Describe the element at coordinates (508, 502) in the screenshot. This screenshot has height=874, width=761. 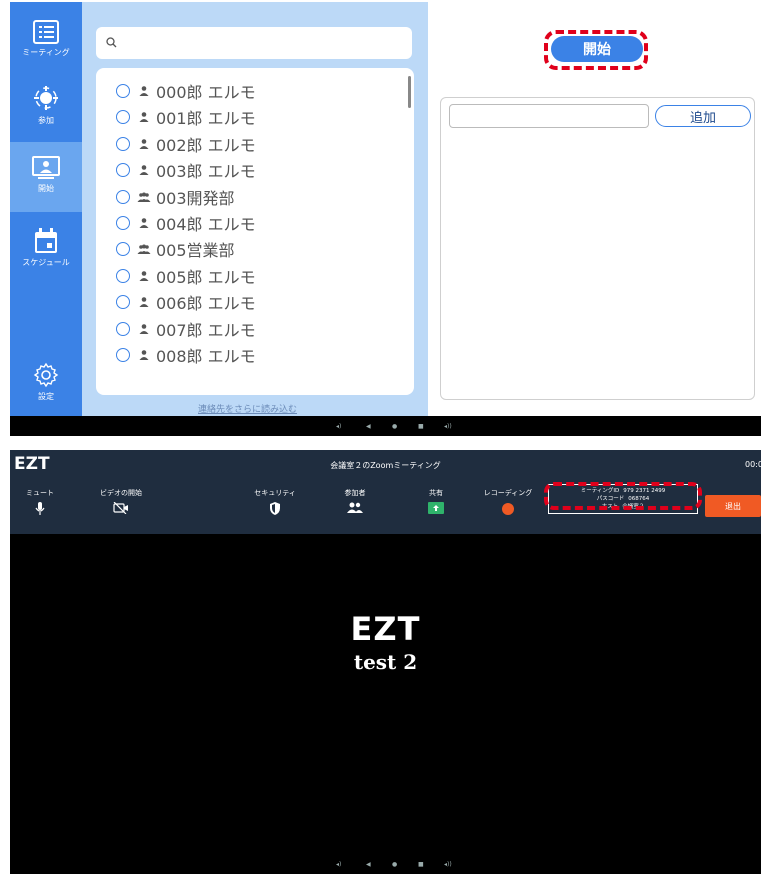
I see `recording-button: レコーディング` at that location.